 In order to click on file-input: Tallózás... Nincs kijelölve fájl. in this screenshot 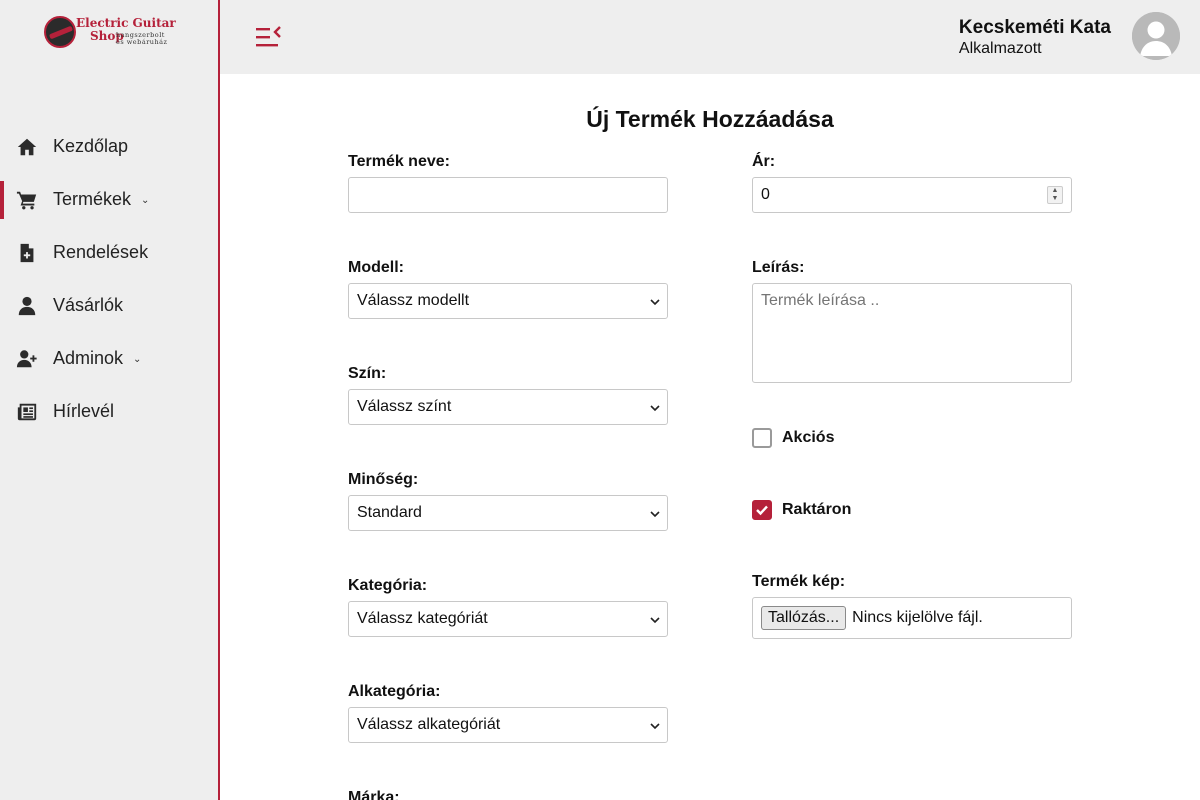, I will do `click(912, 618)`.